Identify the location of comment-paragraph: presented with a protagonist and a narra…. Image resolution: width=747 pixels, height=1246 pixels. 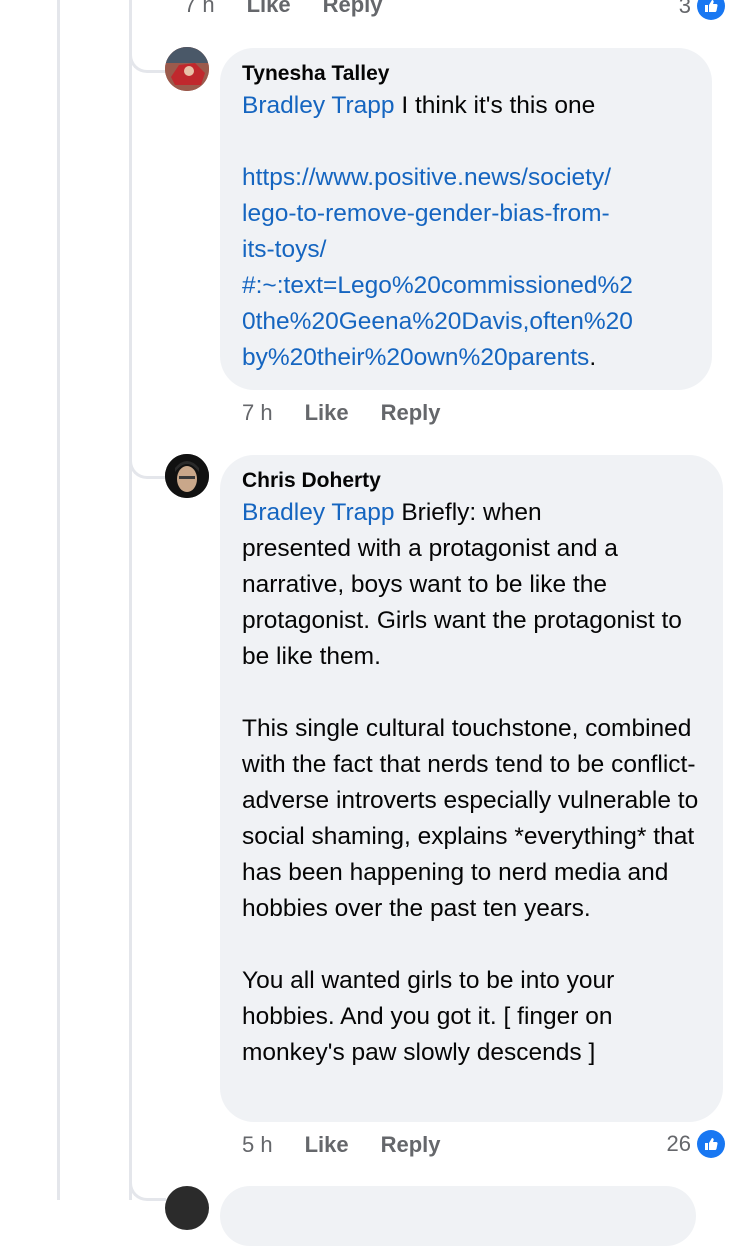
(462, 602).